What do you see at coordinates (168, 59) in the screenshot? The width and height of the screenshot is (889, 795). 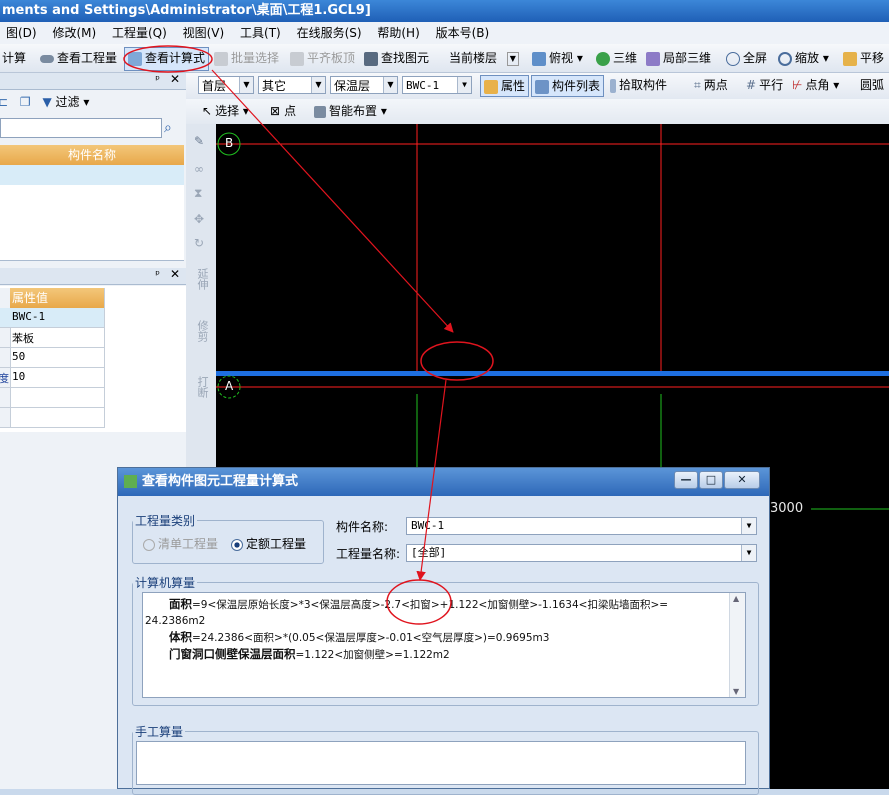 I see `annotation-ellipse-toolbar` at bounding box center [168, 59].